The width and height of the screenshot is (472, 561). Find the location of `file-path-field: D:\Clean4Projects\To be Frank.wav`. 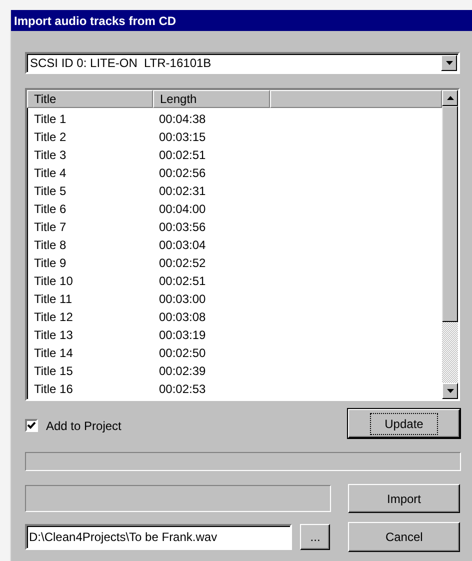

file-path-field: D:\Clean4Projects\To be Frank.wav is located at coordinates (158, 537).